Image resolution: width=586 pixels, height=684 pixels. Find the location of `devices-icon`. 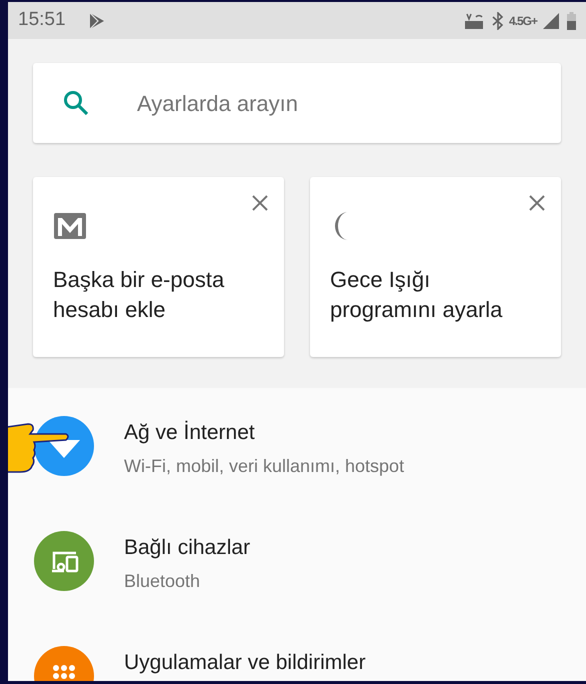

devices-icon is located at coordinates (64, 561).